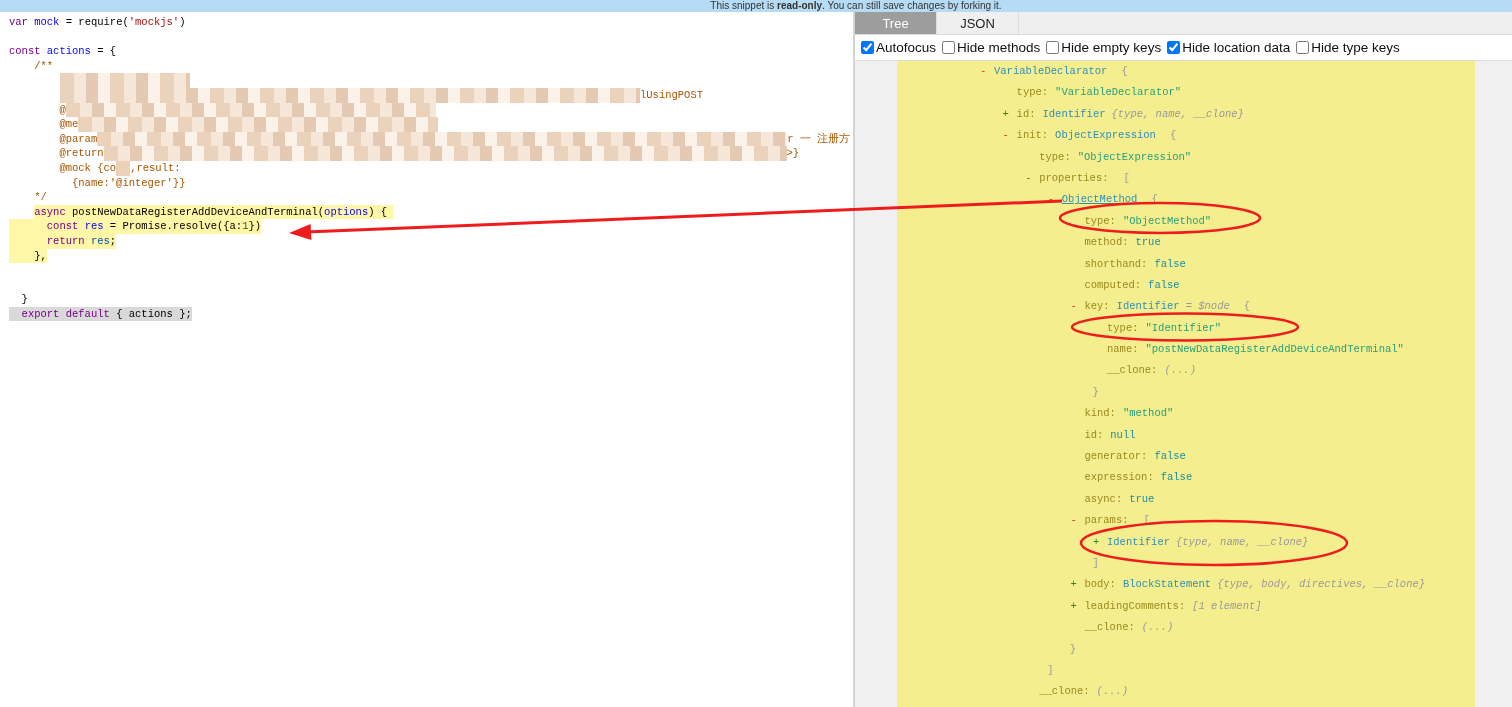 Image resolution: width=1512 pixels, height=707 pixels. What do you see at coordinates (1236, 47) in the screenshot?
I see `checkbox-label: Hide location data` at bounding box center [1236, 47].